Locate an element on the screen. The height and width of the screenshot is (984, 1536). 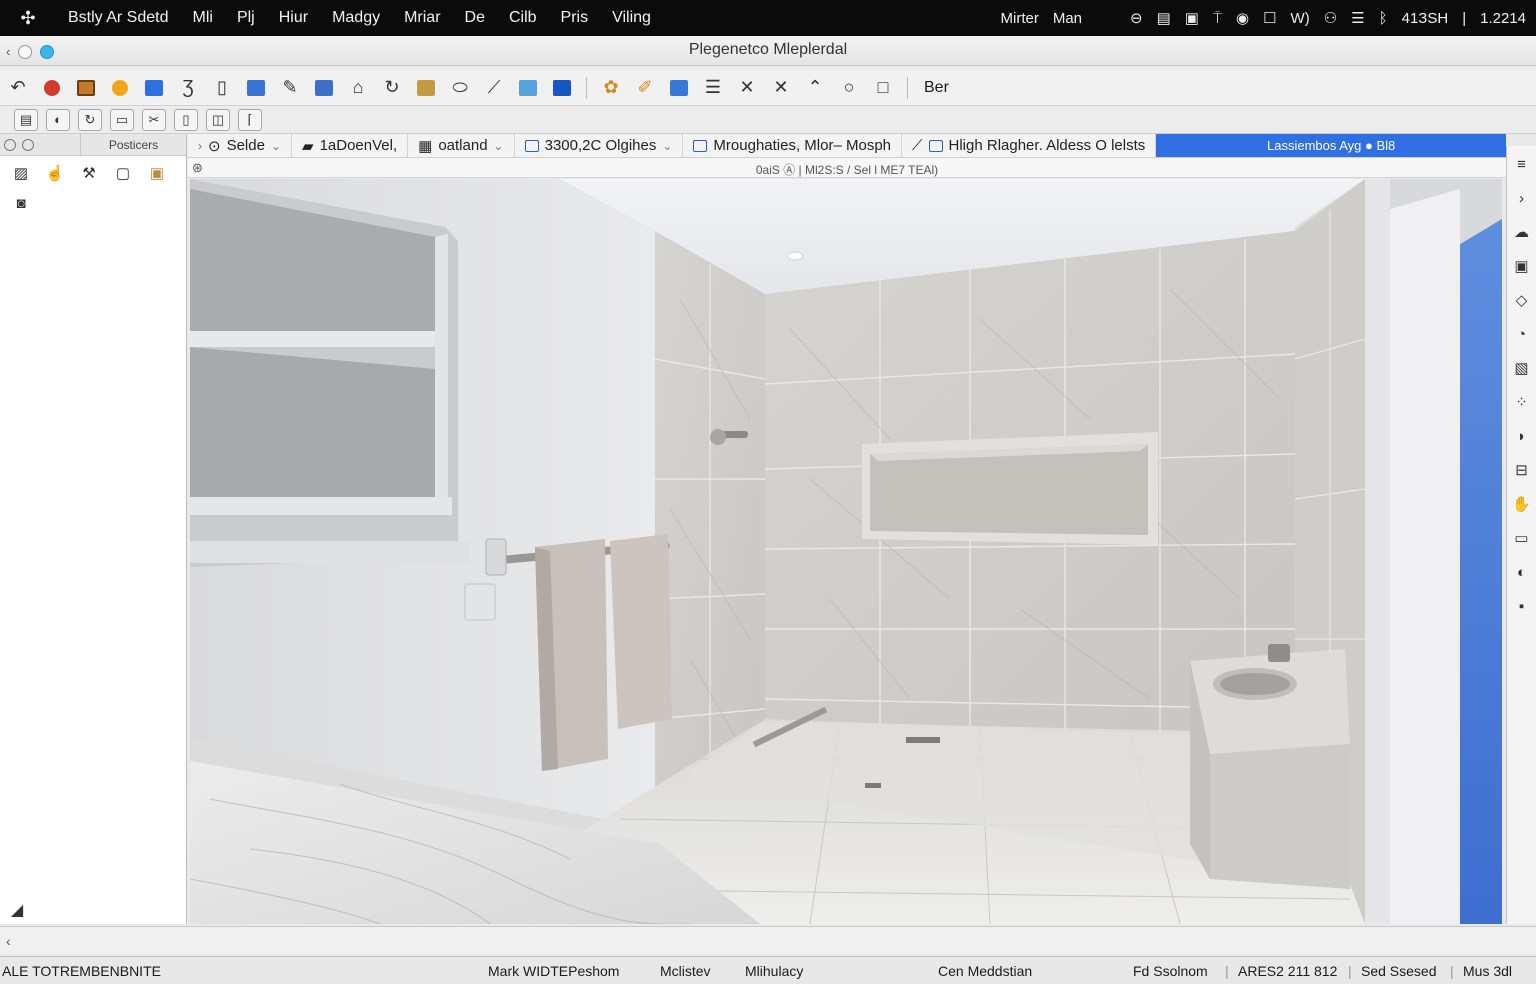
image-icon: ▣ is located at coordinates (157, 173).